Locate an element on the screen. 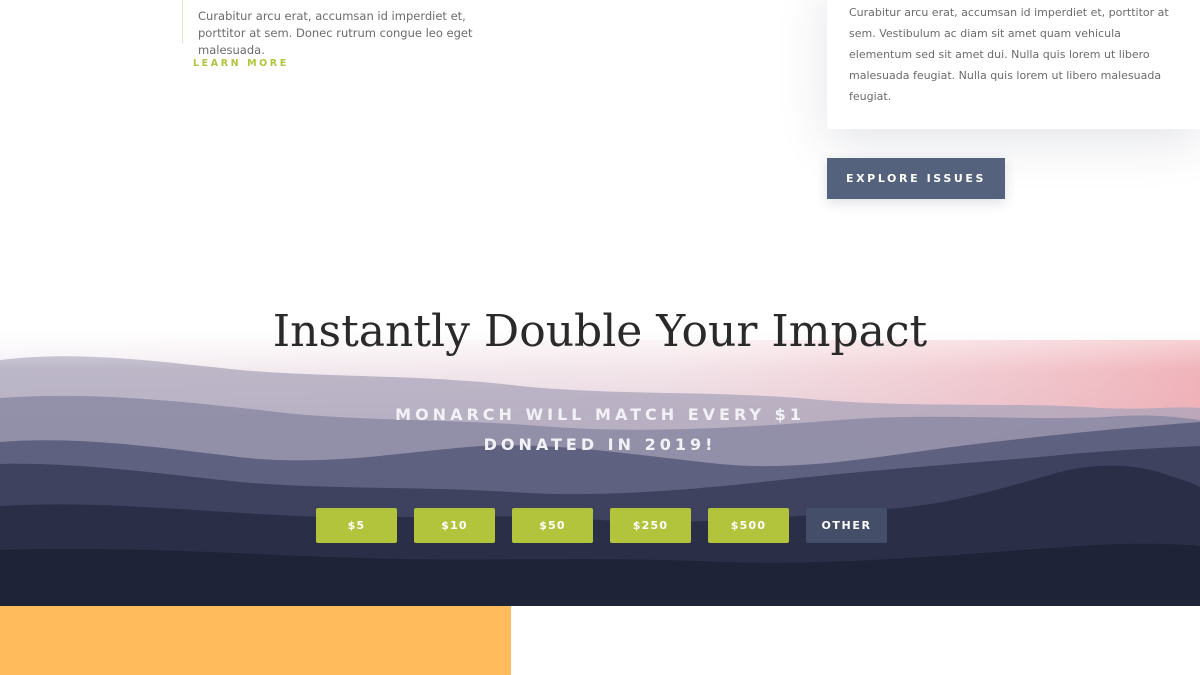 The image size is (1200, 675). donate-50-button: $50 is located at coordinates (552, 525).